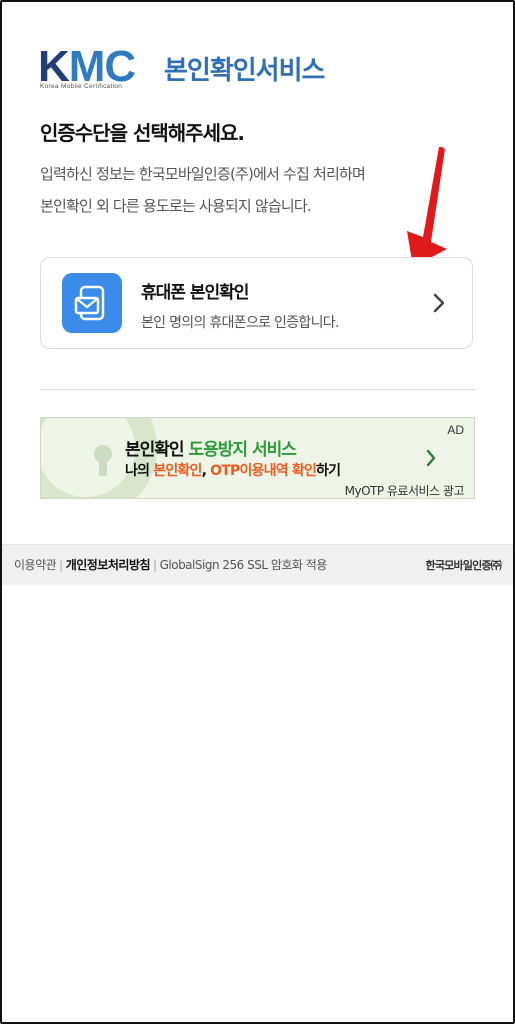  I want to click on option-subtitle: 본인 명의의 휴대폰으로 인증합니다., so click(240, 323).